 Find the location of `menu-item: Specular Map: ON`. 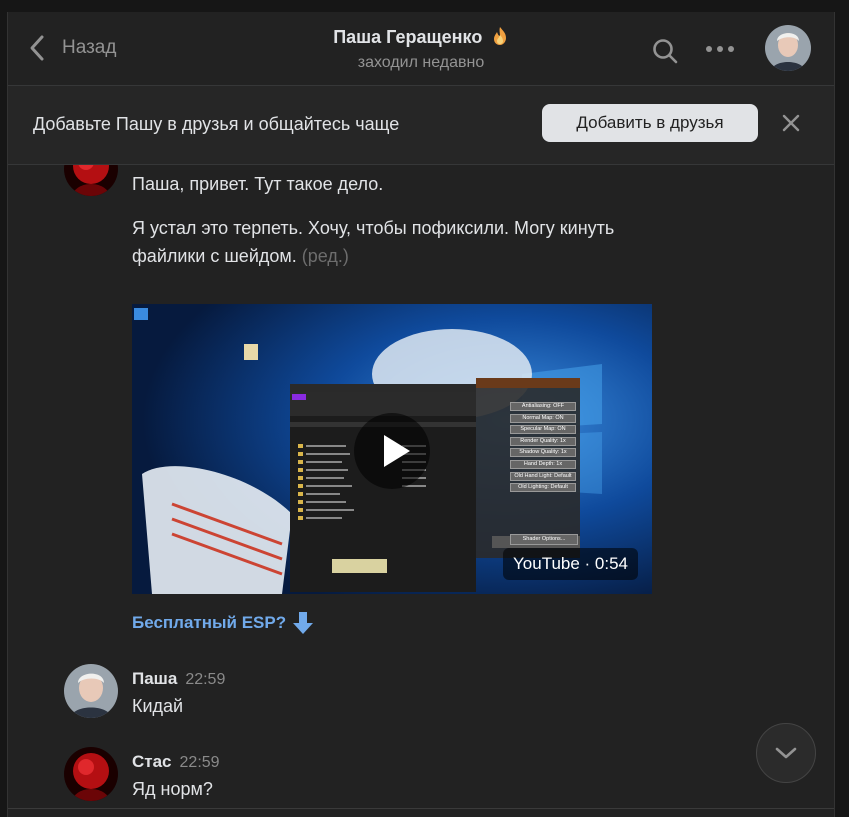

menu-item: Specular Map: ON is located at coordinates (543, 430).